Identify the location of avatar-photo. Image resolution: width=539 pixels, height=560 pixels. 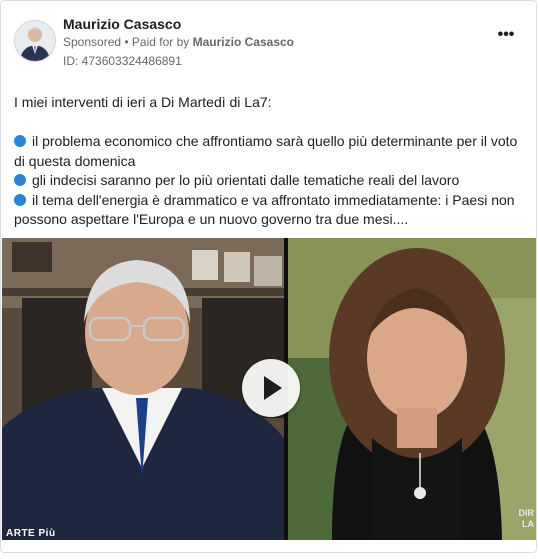
(35, 41).